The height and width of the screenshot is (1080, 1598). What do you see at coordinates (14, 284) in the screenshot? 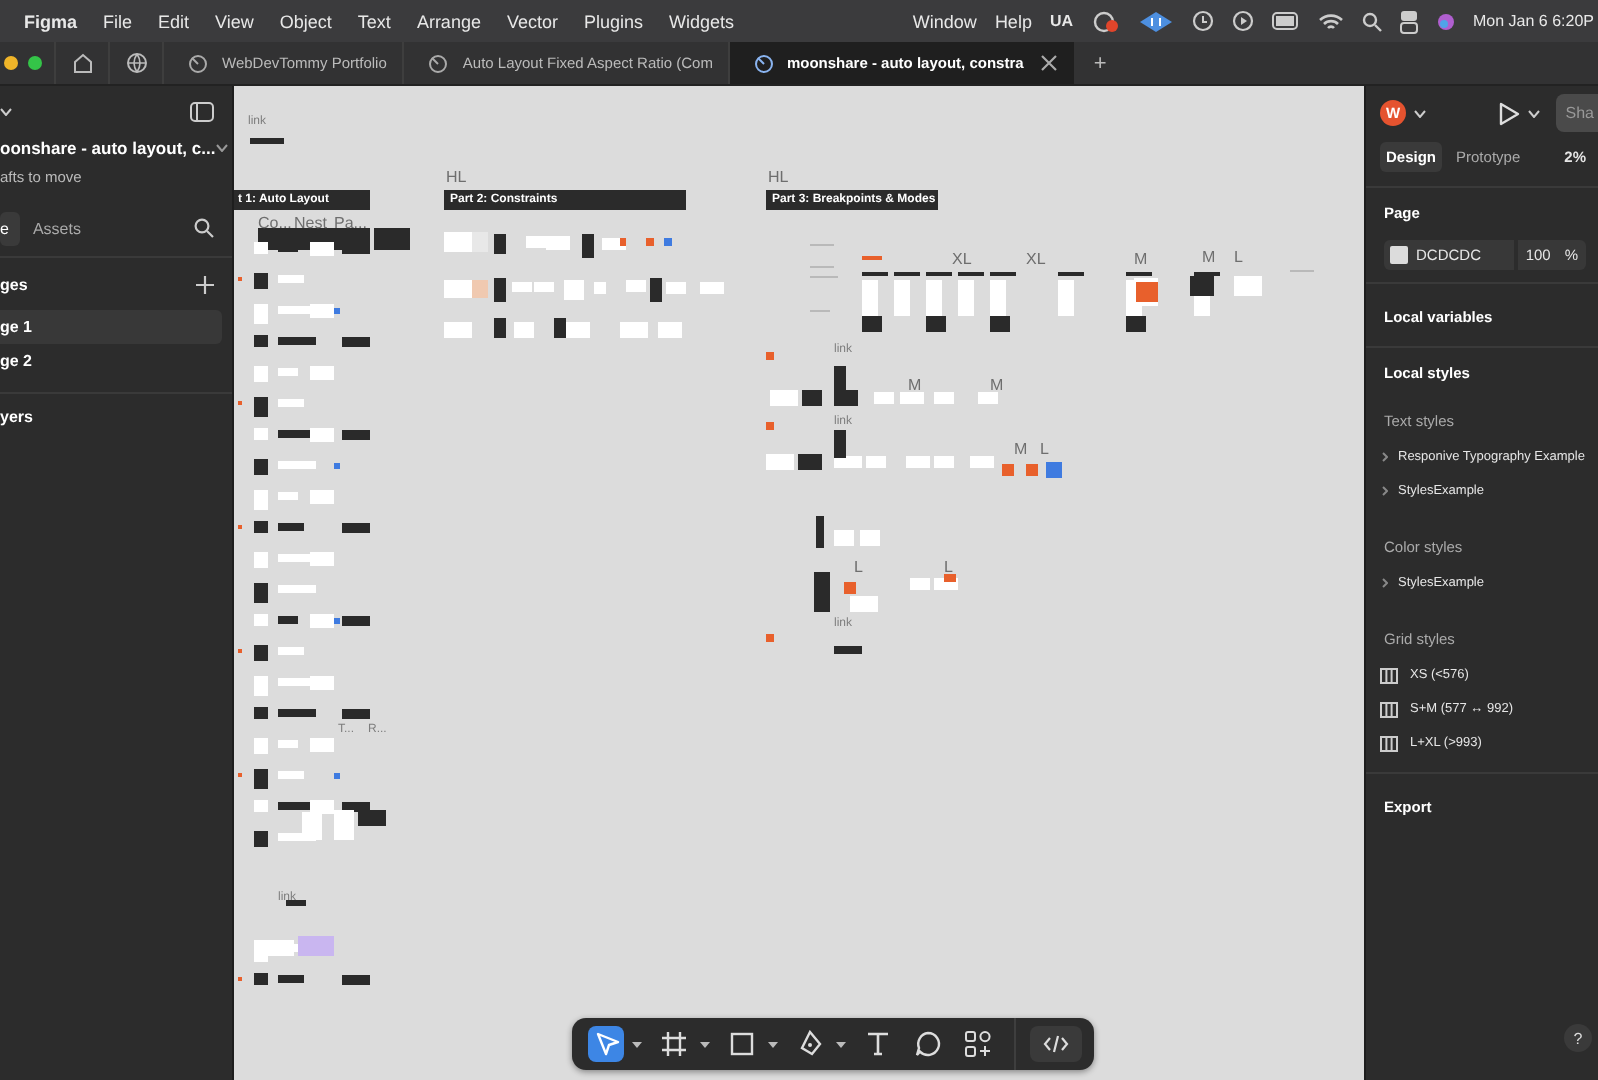
I see `section-title: ges` at bounding box center [14, 284].